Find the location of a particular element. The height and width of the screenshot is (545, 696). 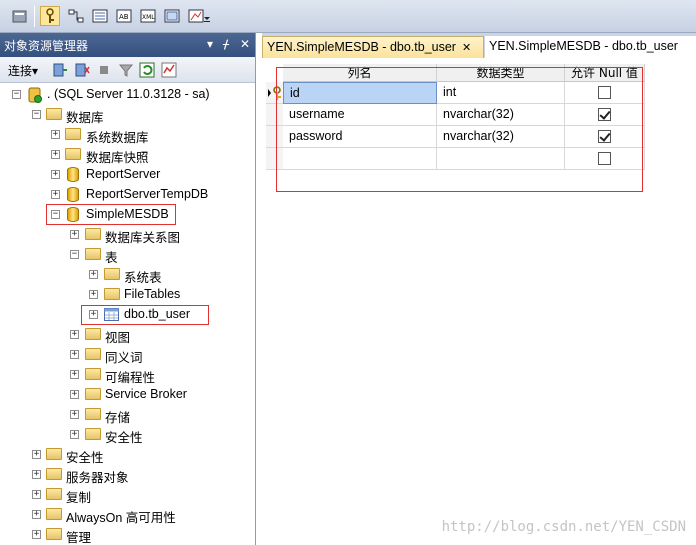

tree-node-snapshots: + 数据库快照 is located at coordinates (127, 155).